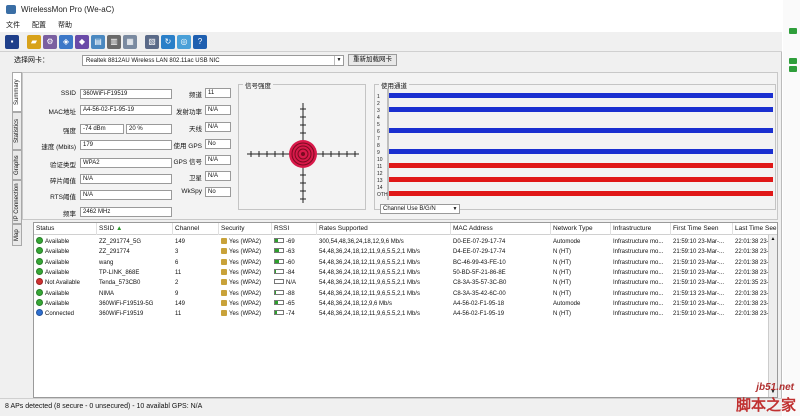 Image resolution: width=800 pixels, height=416 pixels. I want to click on col-rssi-text: -65, so click(290, 303).